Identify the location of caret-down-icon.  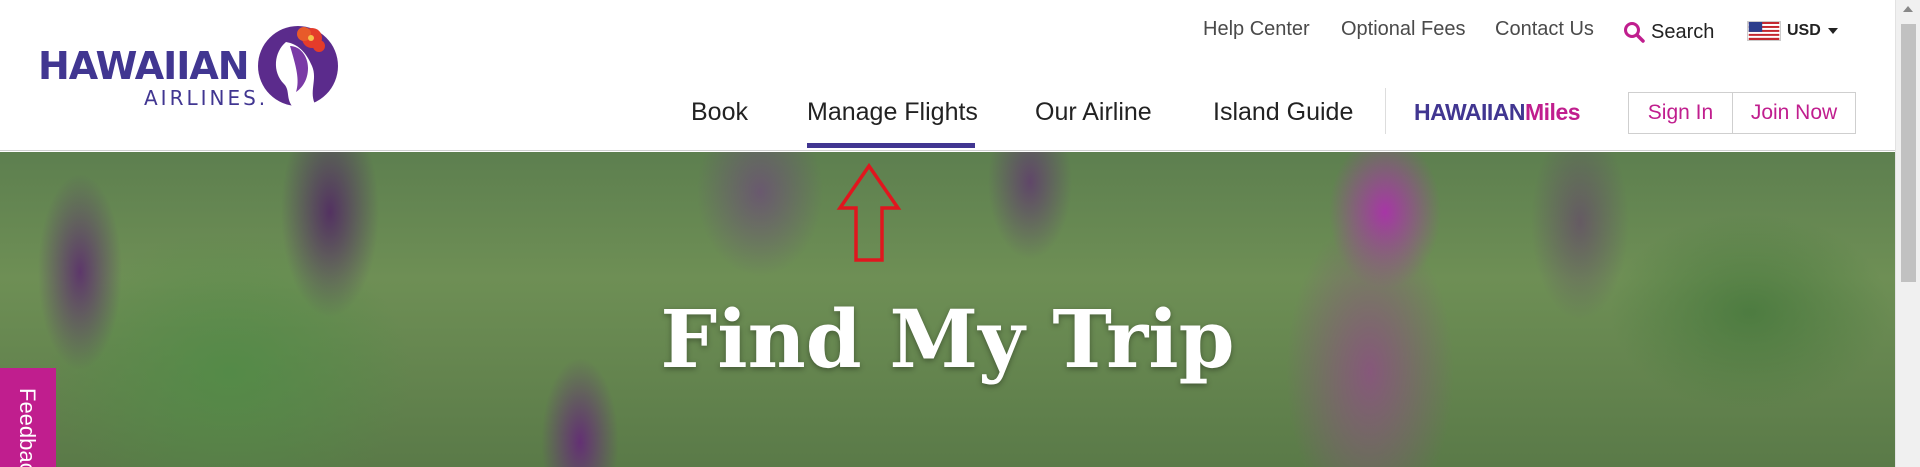
(1832, 31).